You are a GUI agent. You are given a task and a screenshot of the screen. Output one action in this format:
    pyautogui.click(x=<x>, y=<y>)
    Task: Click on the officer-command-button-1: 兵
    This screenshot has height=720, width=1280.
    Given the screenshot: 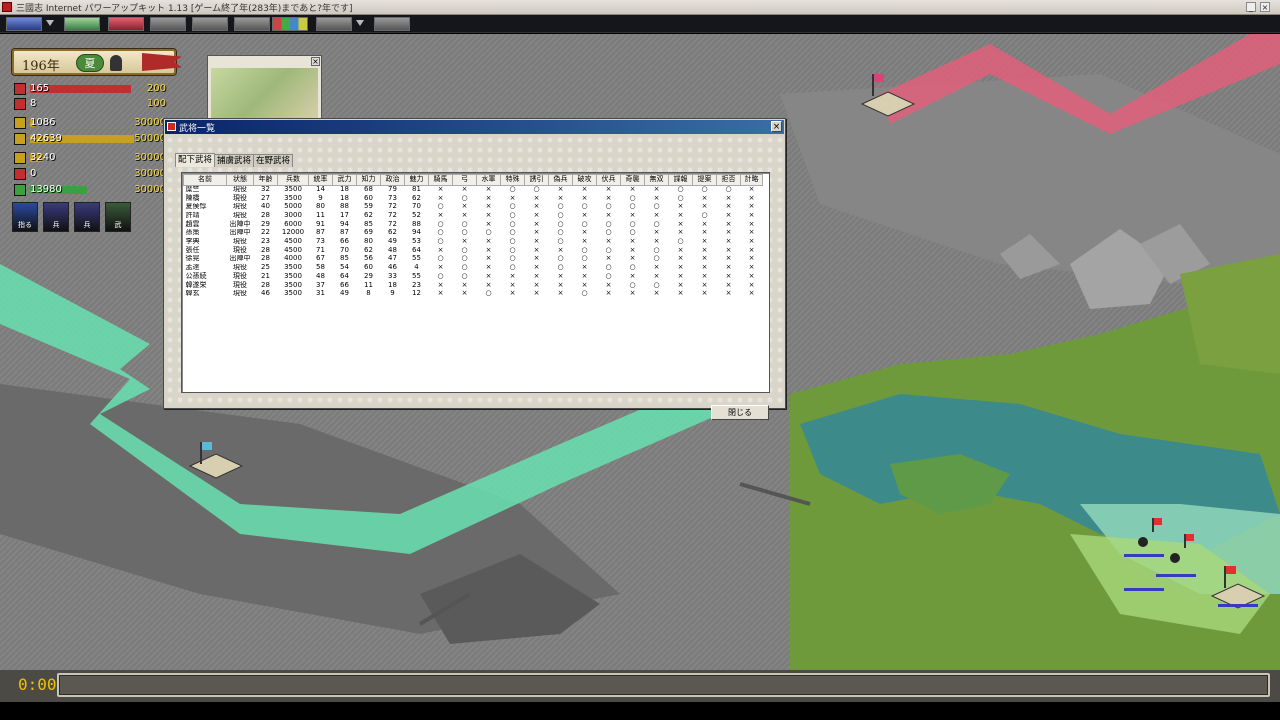 What is the action you would take?
    pyautogui.click(x=56, y=217)
    